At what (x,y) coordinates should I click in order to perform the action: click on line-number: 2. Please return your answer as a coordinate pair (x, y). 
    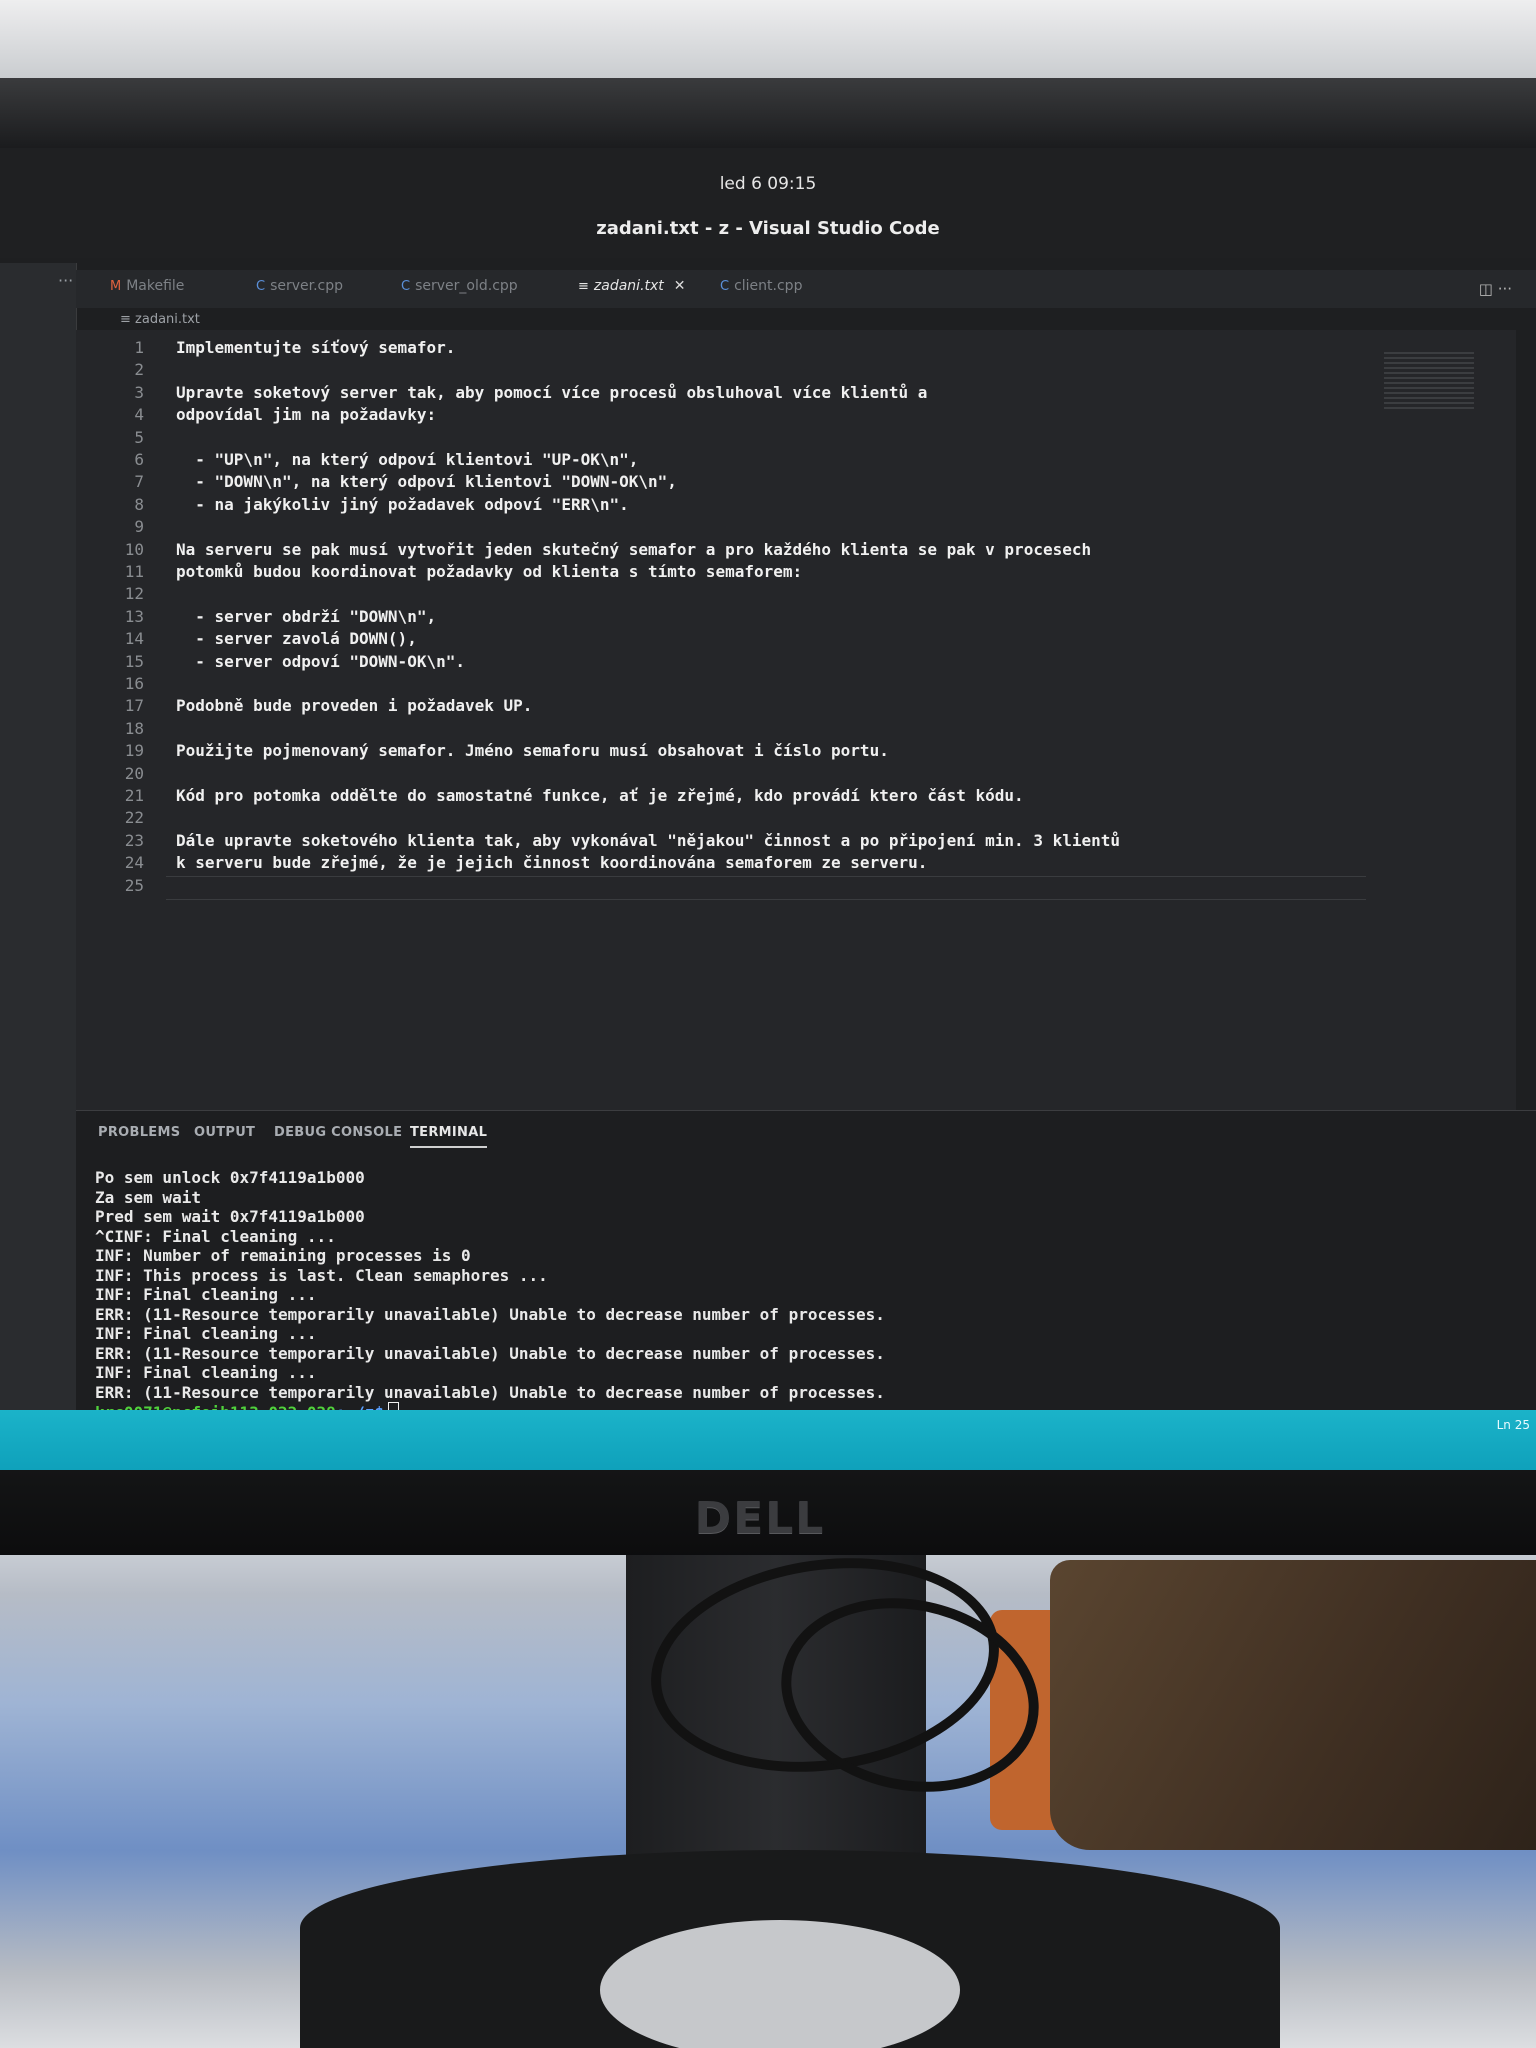
    Looking at the image, I should click on (139, 370).